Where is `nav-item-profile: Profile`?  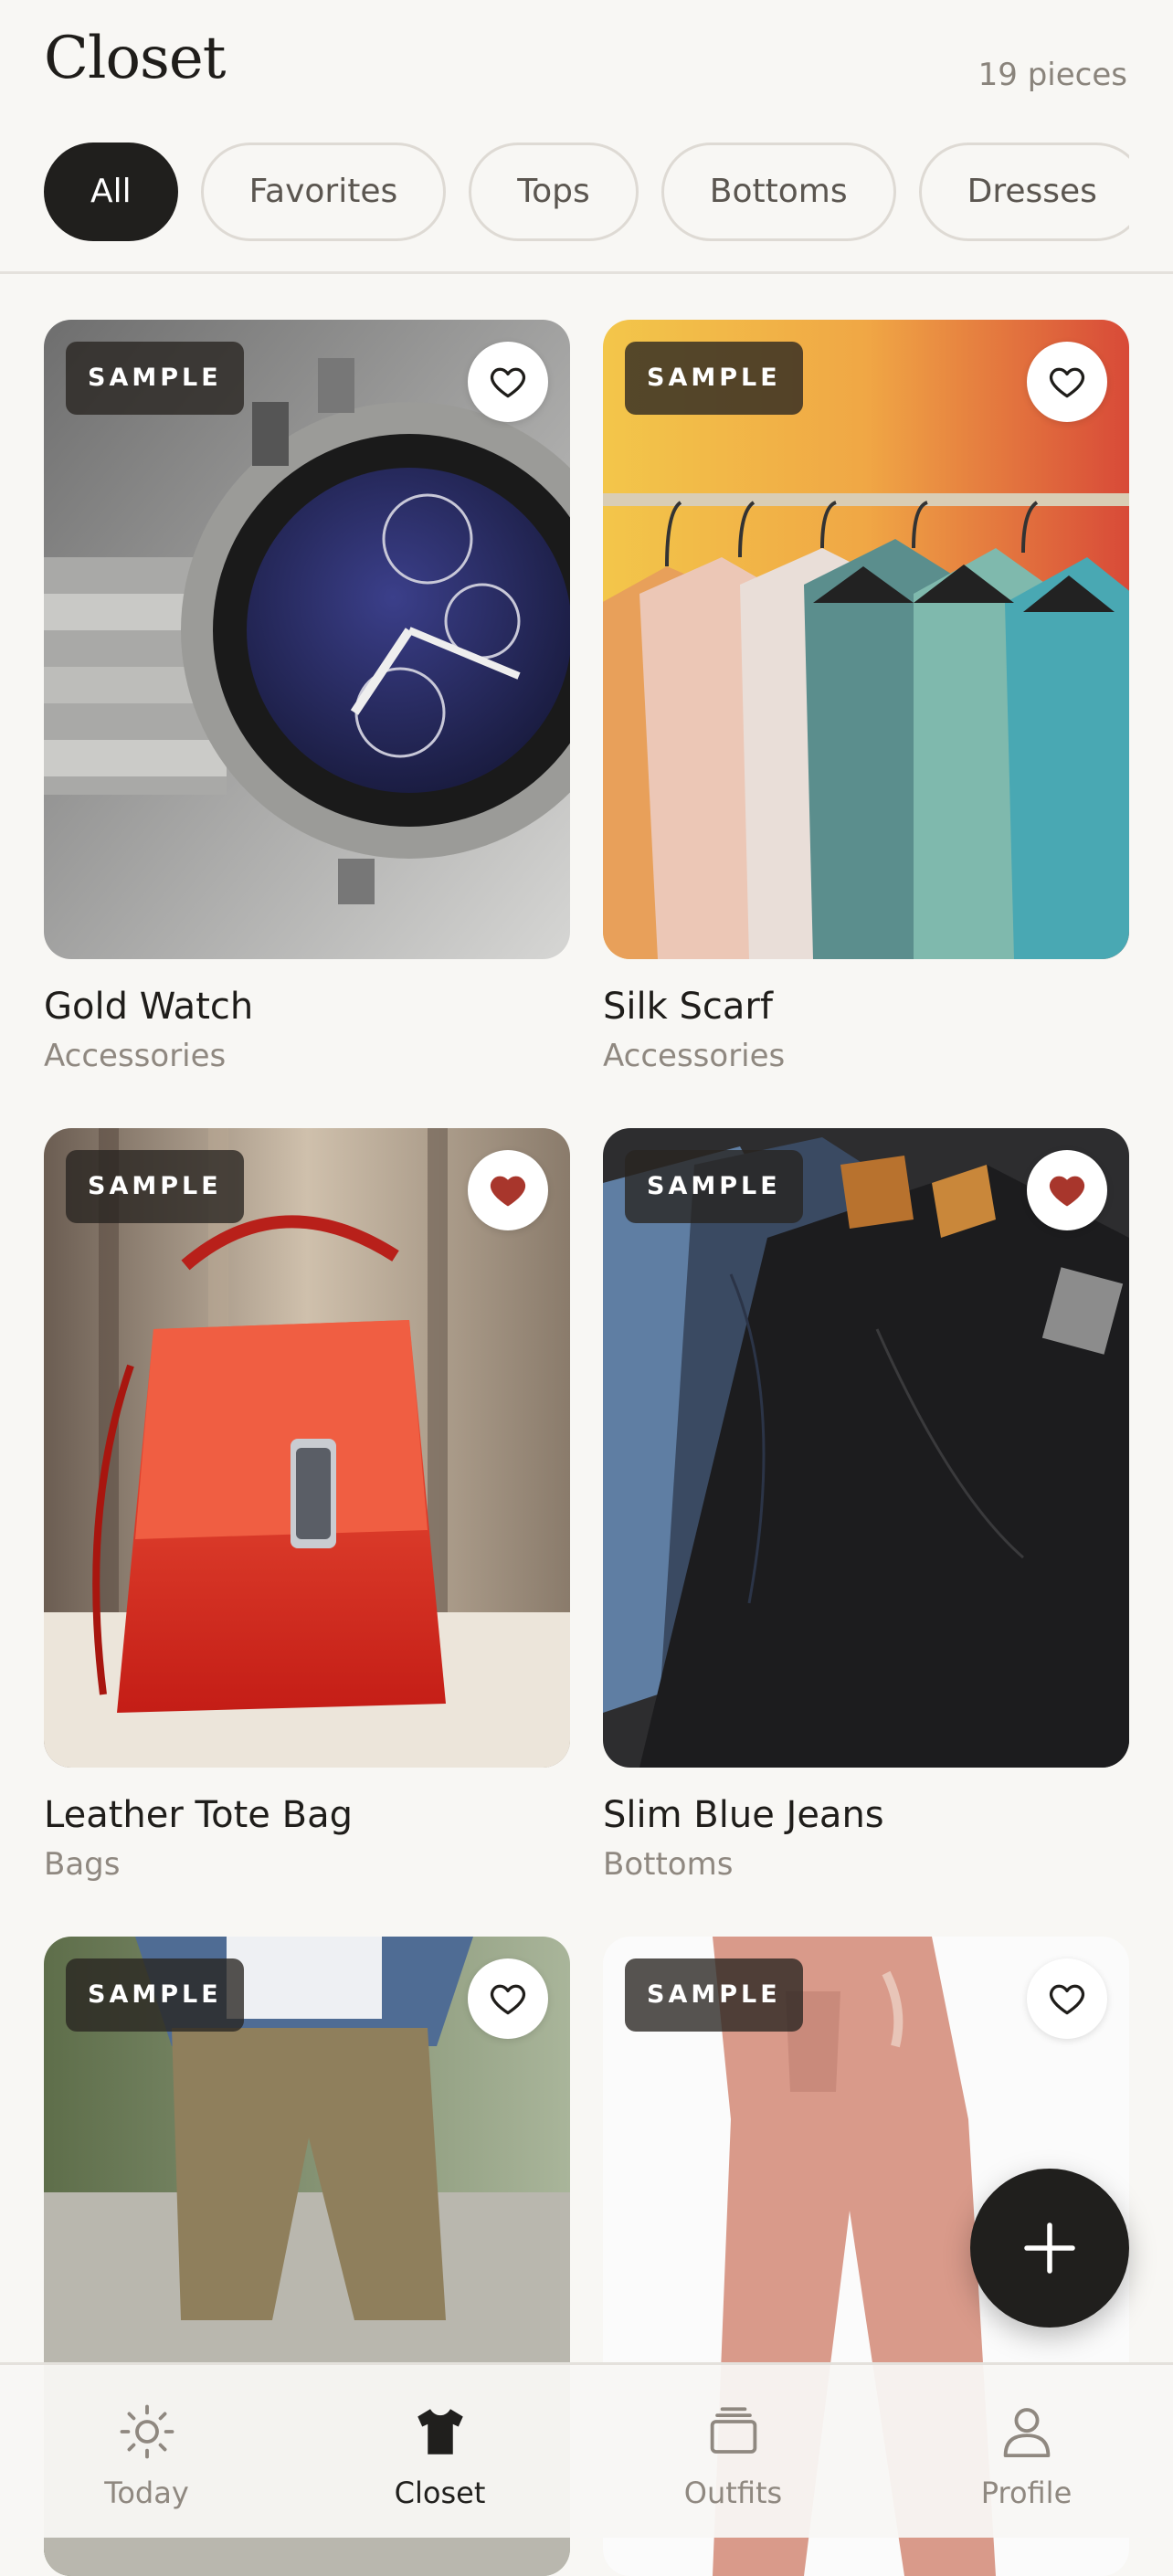 nav-item-profile: Profile is located at coordinates (1026, 2451).